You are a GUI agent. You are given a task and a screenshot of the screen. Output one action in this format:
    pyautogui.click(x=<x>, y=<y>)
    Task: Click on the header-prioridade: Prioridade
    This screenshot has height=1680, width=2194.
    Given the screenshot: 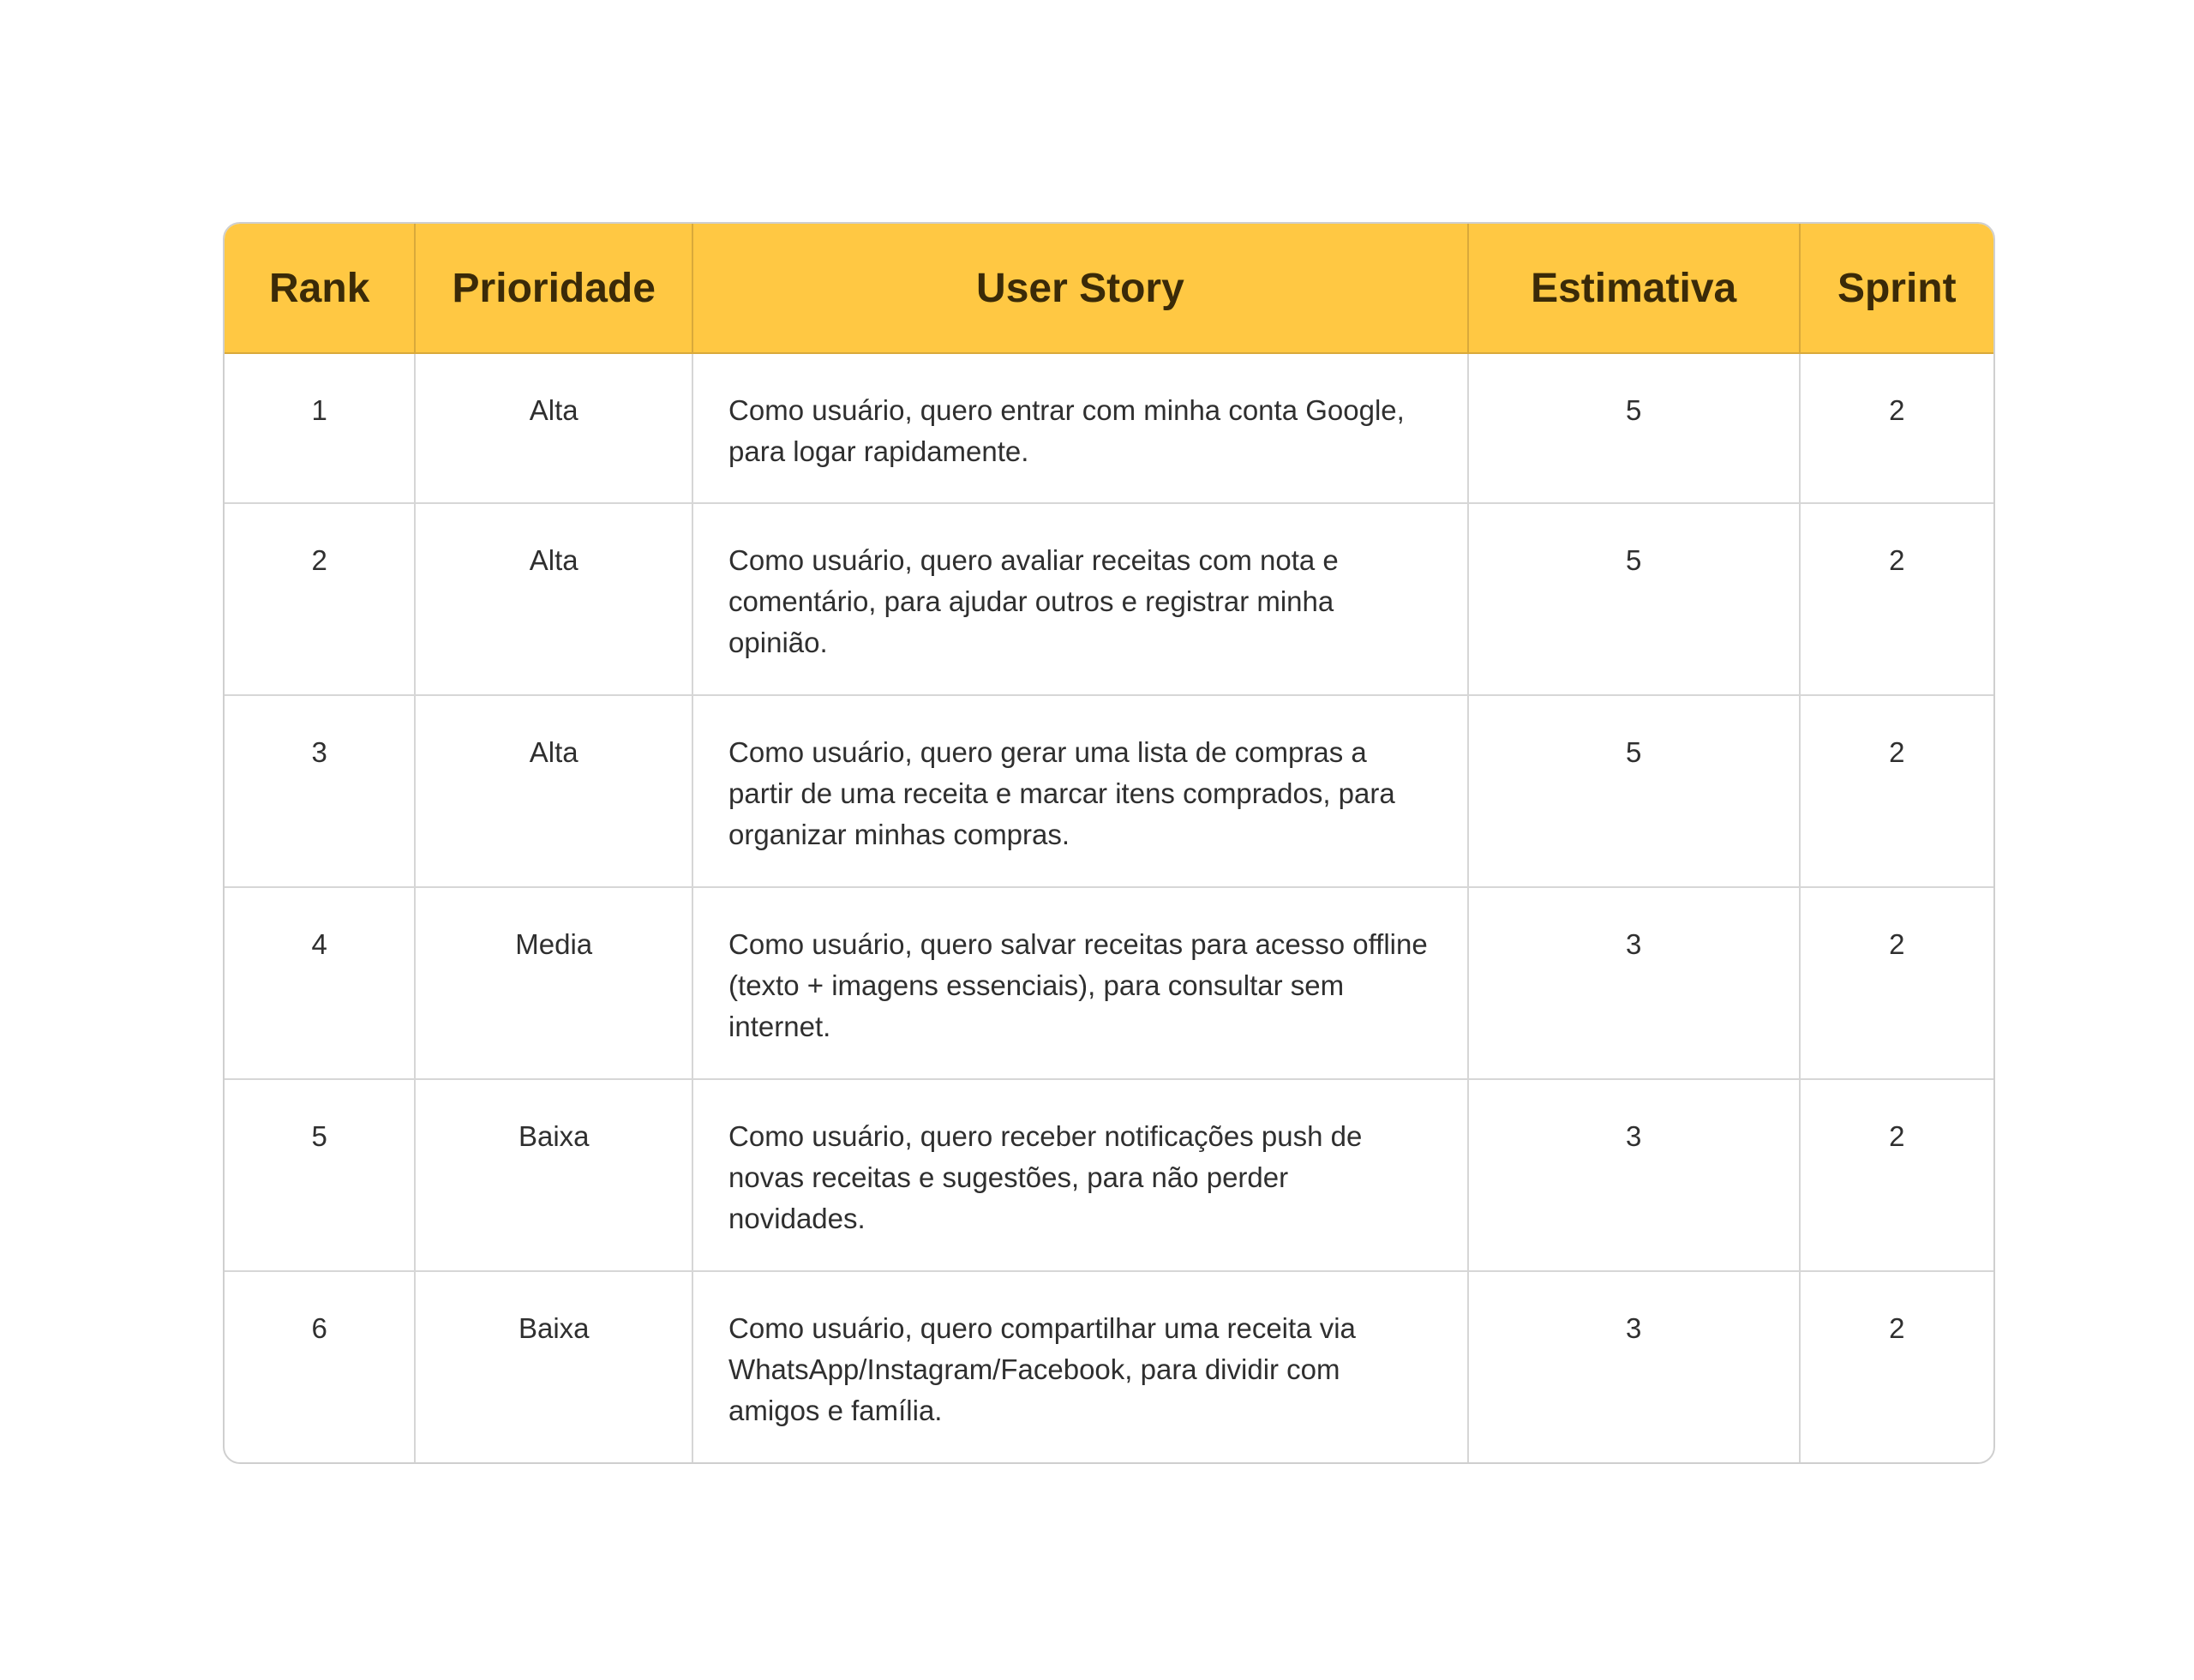 What is the action you would take?
    pyautogui.click(x=554, y=289)
    